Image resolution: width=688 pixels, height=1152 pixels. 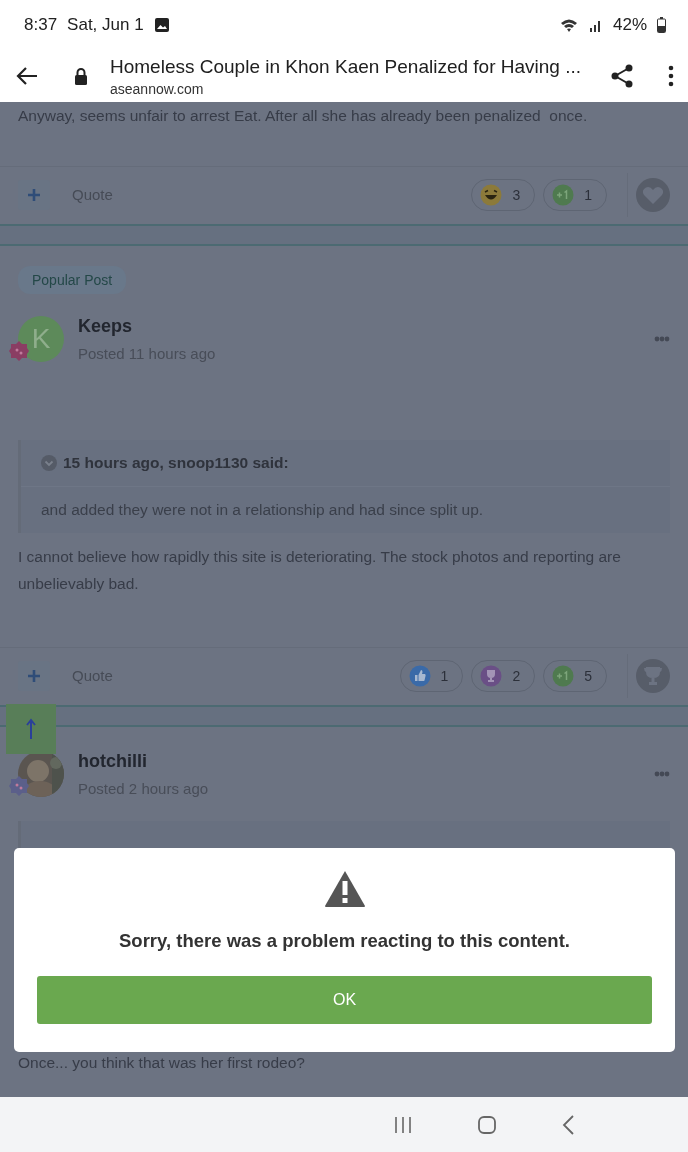 I want to click on battery-percent: 42%, so click(x=629, y=25).